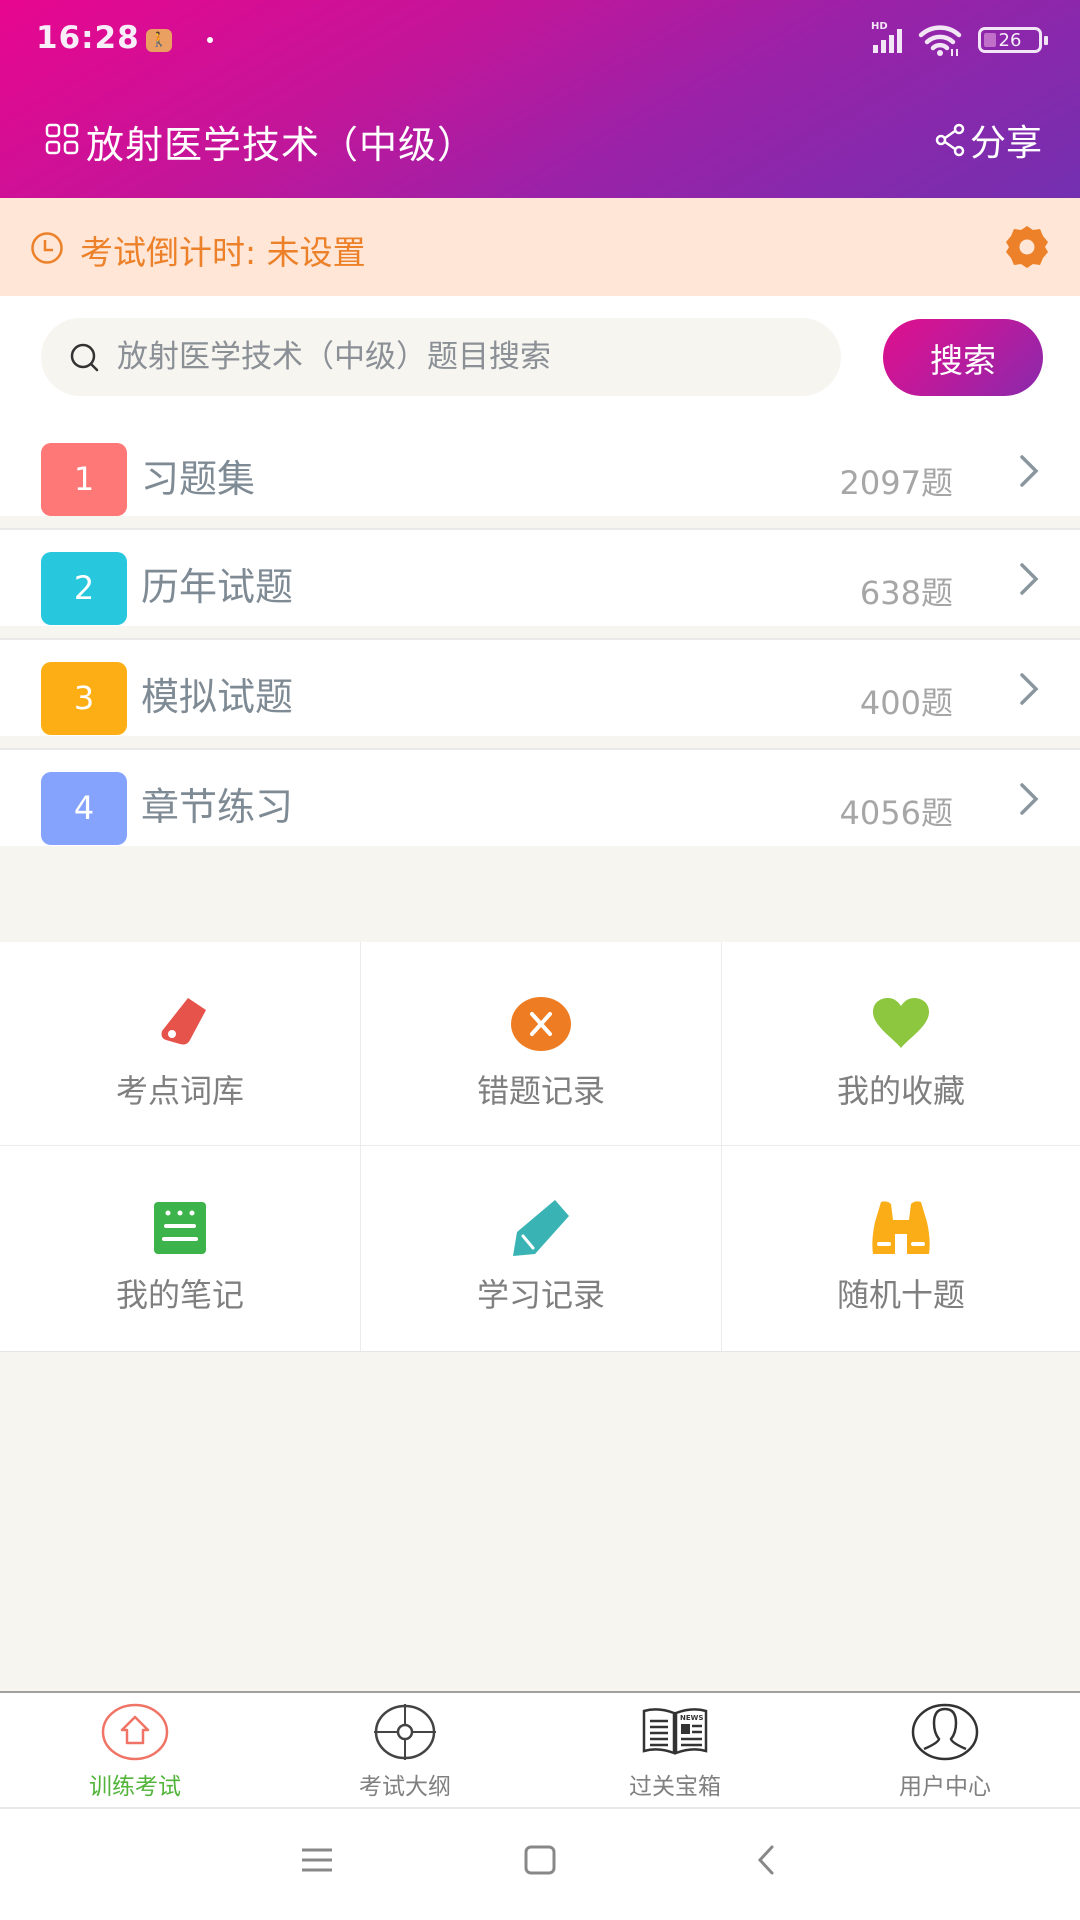  Describe the element at coordinates (879, 26) in the screenshot. I see `hd-label: HD` at that location.